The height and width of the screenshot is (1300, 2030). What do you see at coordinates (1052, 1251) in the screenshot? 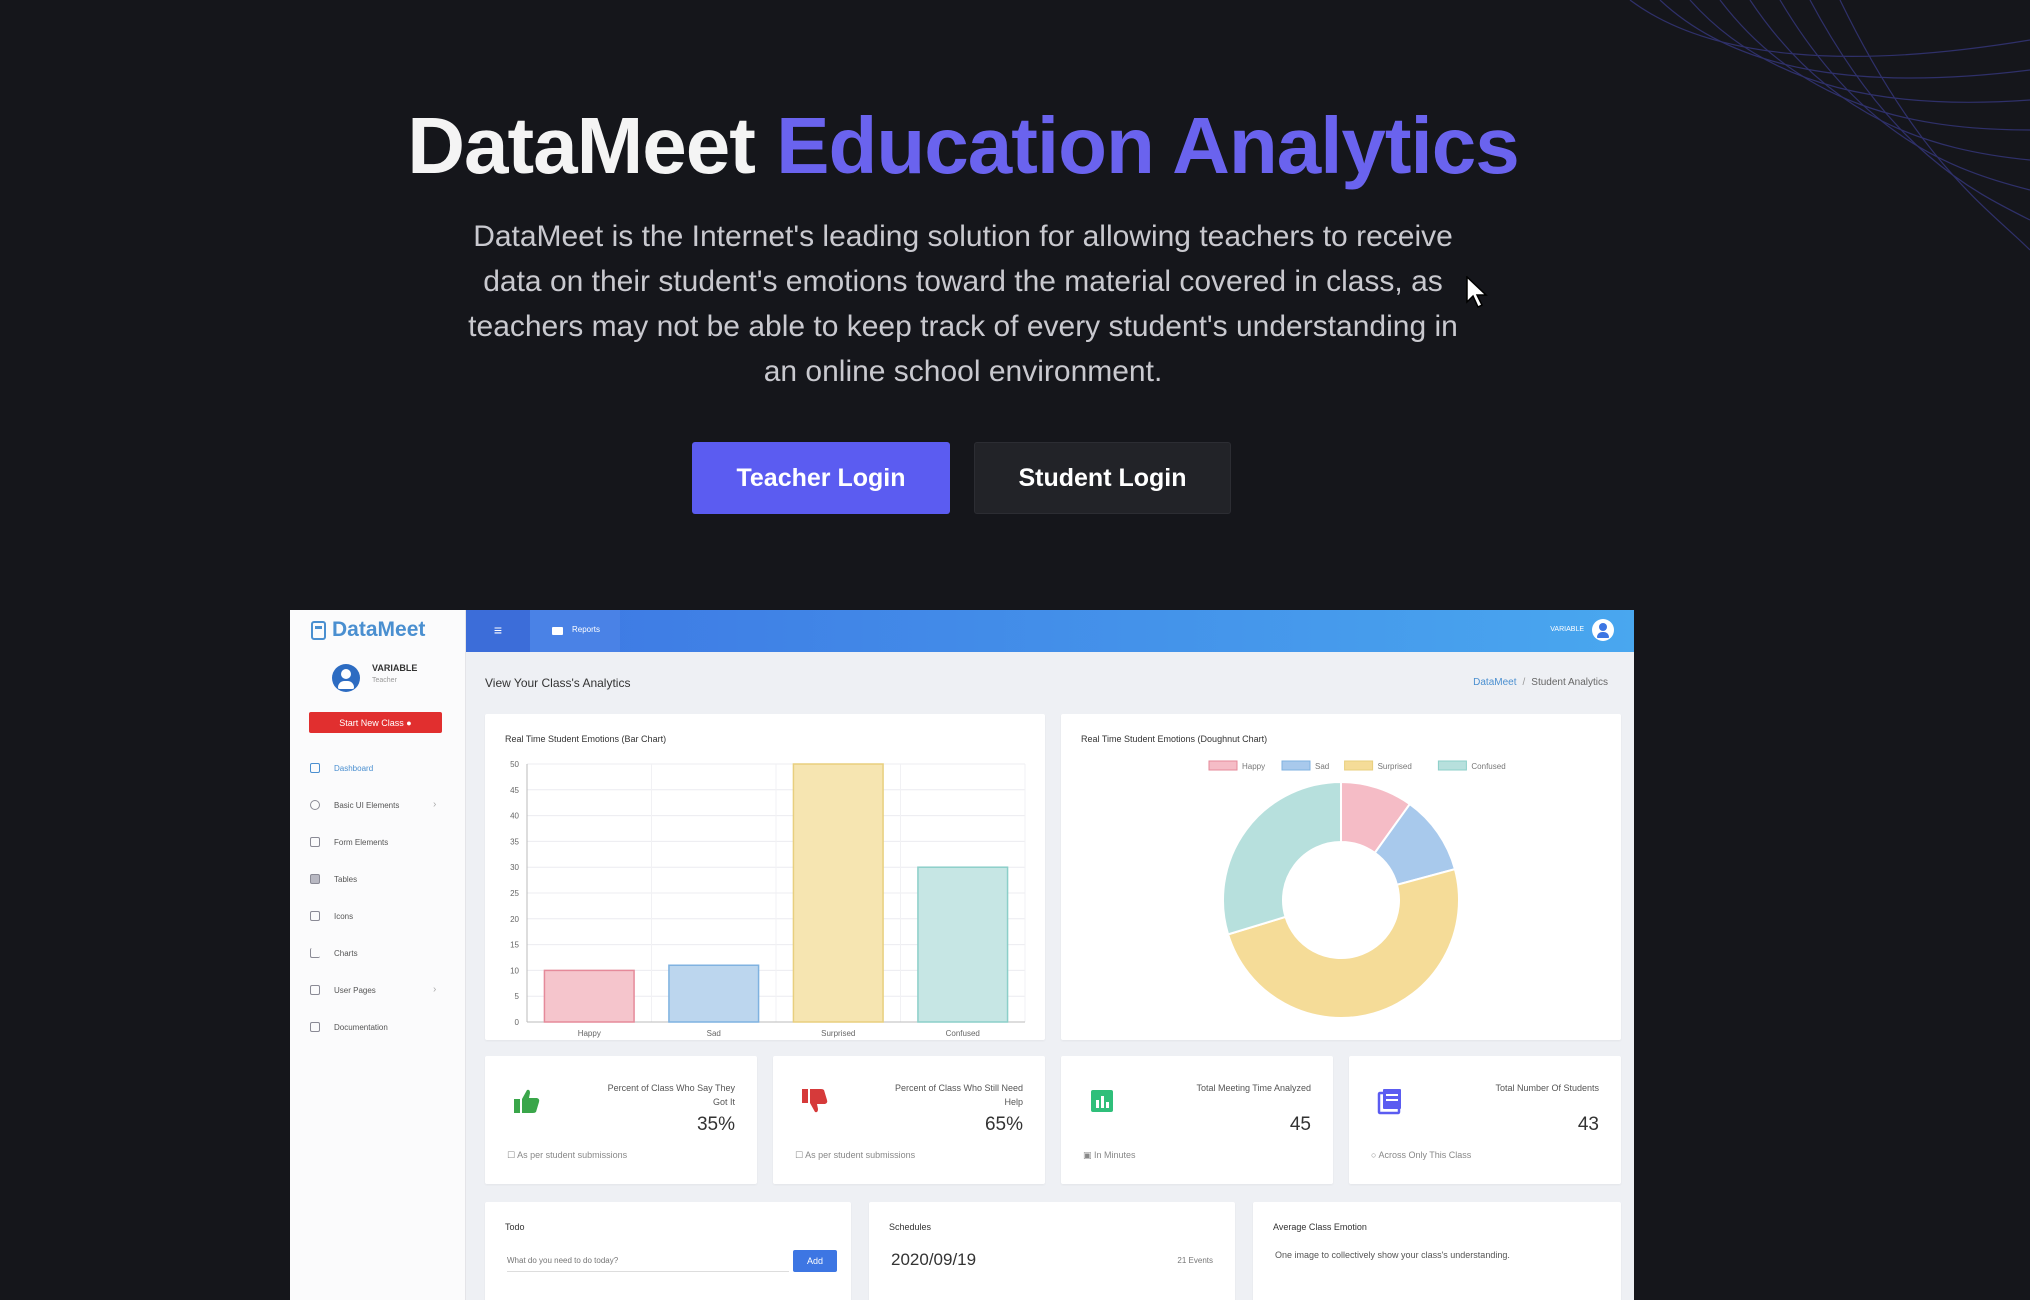
I see `schedules-card: Schedules 2020/09/19 21 Events` at bounding box center [1052, 1251].